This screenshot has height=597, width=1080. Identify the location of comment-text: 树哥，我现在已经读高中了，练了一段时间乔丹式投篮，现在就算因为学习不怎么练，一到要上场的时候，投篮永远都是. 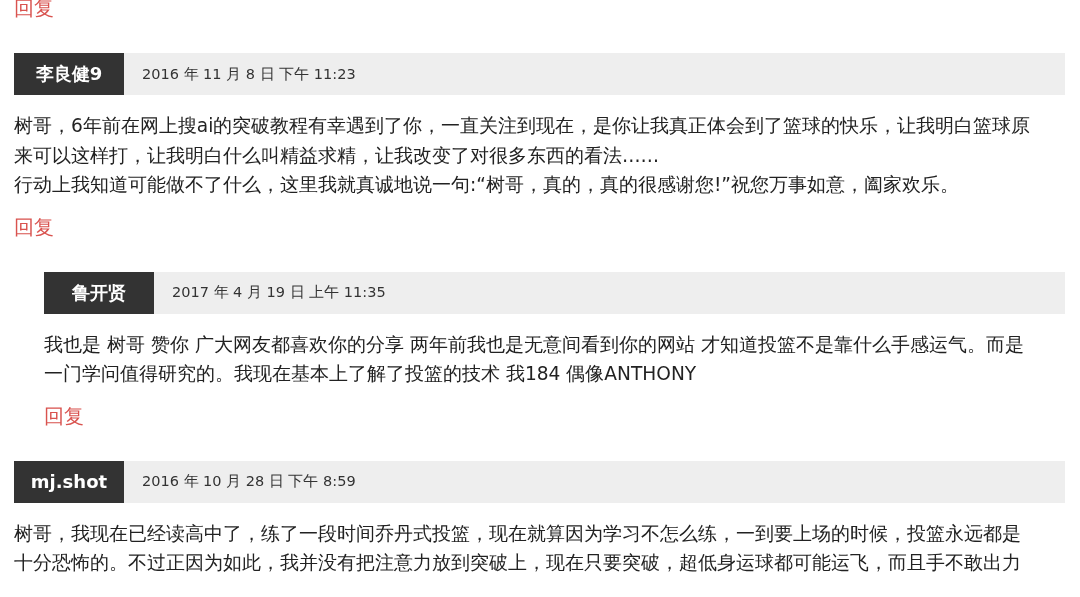
(517, 533).